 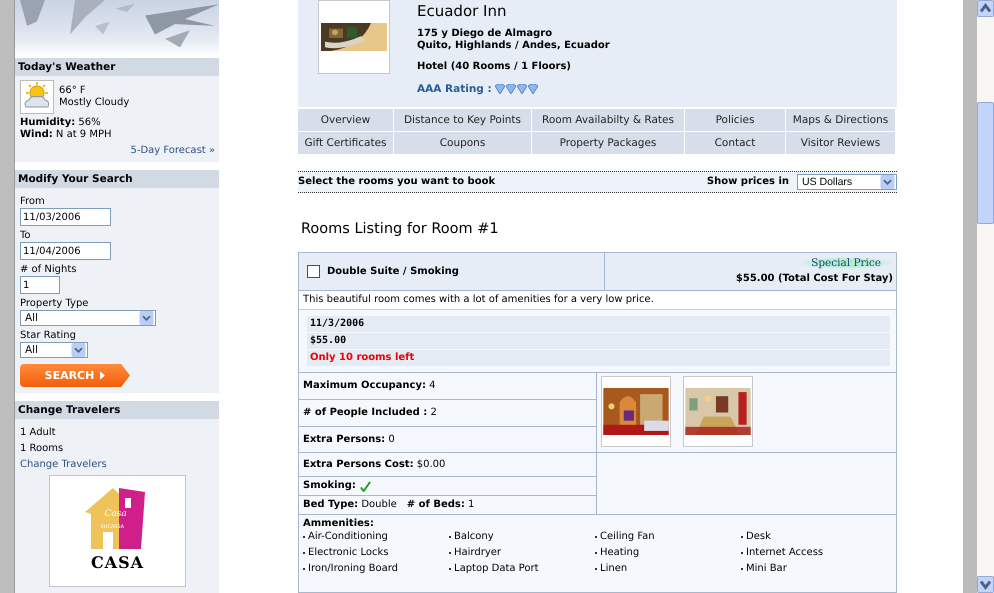 What do you see at coordinates (478, 553) in the screenshot?
I see `amenity: Hairdryer` at bounding box center [478, 553].